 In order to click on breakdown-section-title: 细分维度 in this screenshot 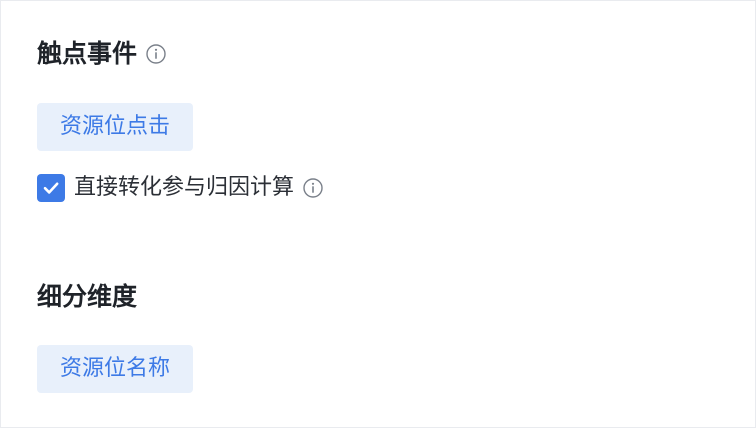, I will do `click(87, 297)`.